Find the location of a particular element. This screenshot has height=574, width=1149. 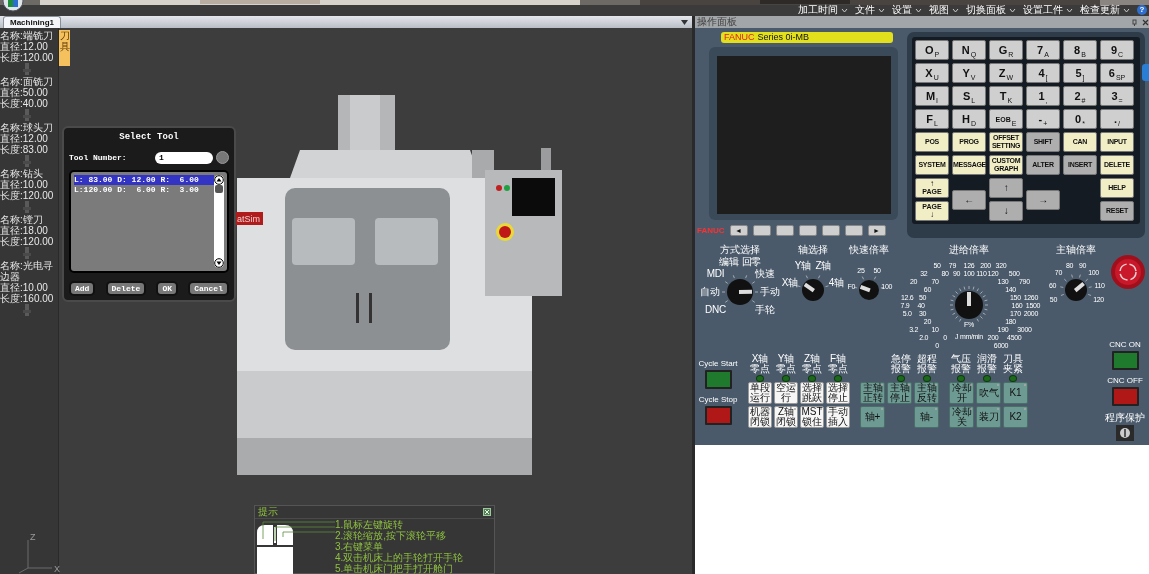

panel-button: 轴- is located at coordinates (926, 417).